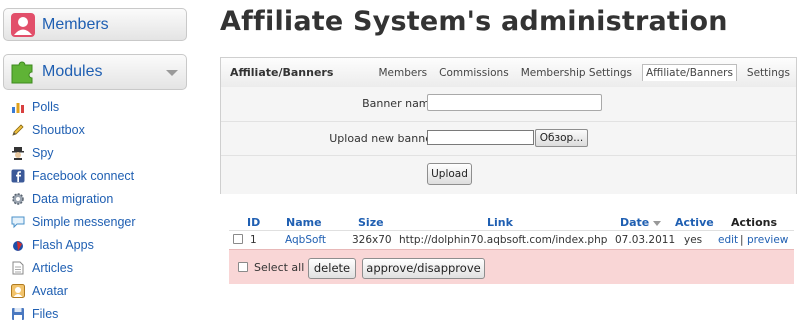 The height and width of the screenshot is (325, 800). I want to click on tab-settings: Settings, so click(768, 73).